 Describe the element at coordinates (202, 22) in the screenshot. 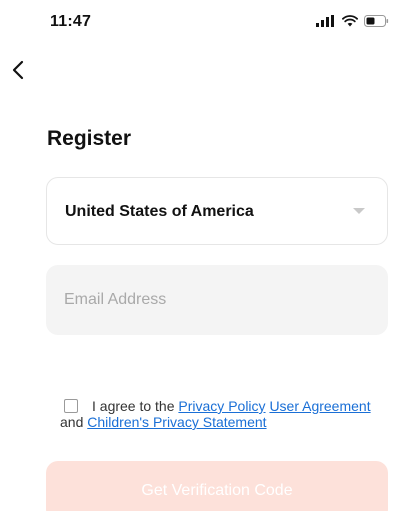

I see `status-bar: 11:47` at that location.